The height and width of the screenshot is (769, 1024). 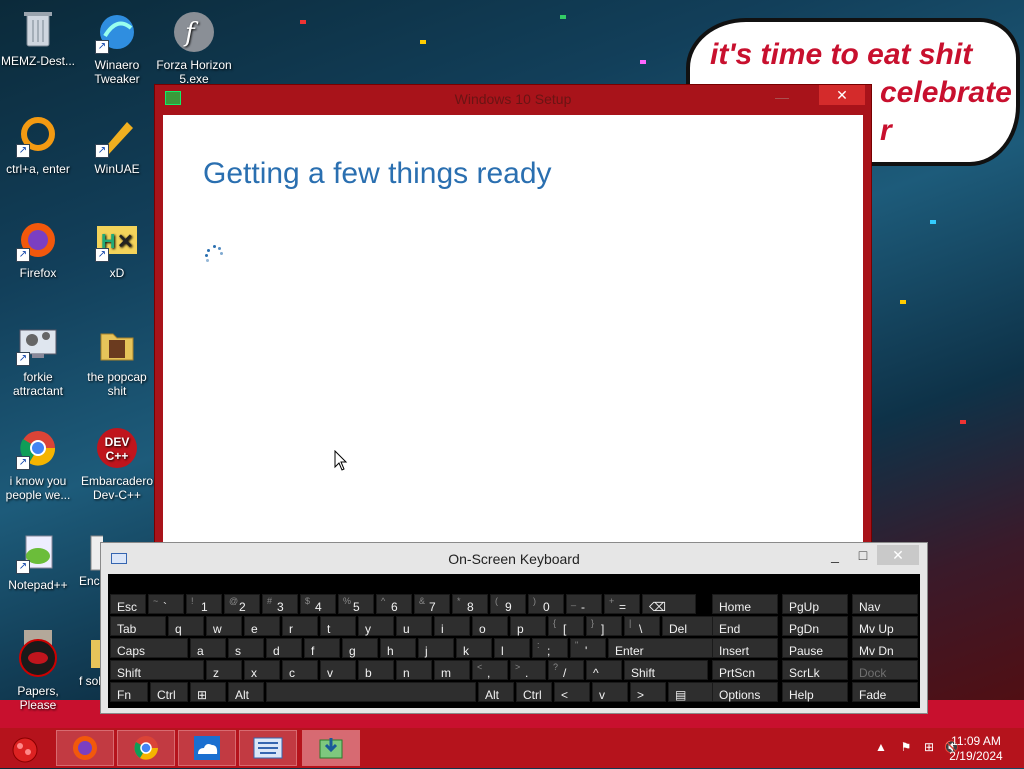 What do you see at coordinates (566, 626) in the screenshot?
I see `osk-key: {[` at bounding box center [566, 626].